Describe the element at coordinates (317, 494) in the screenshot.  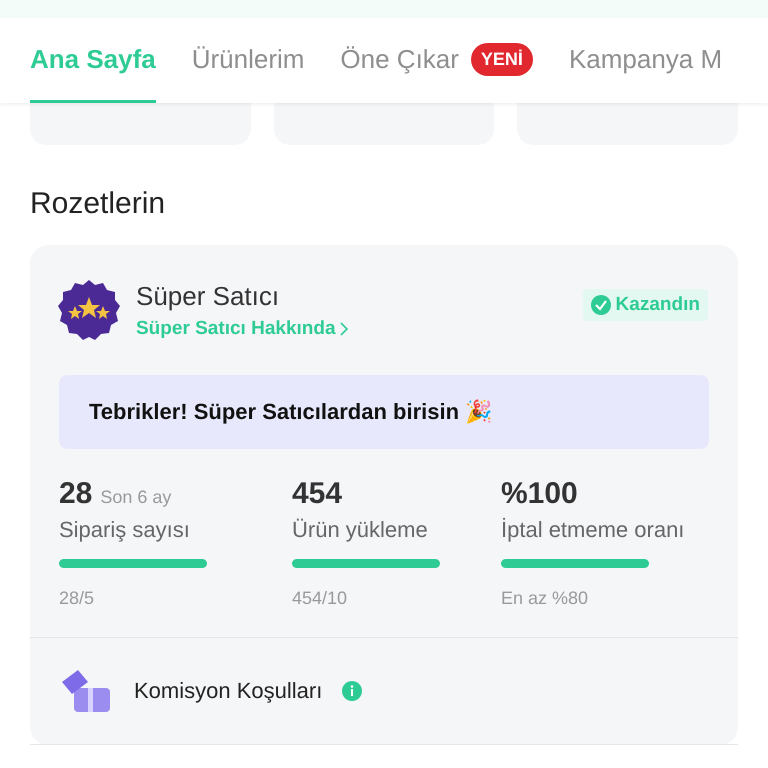
I see `metric-value: 454` at that location.